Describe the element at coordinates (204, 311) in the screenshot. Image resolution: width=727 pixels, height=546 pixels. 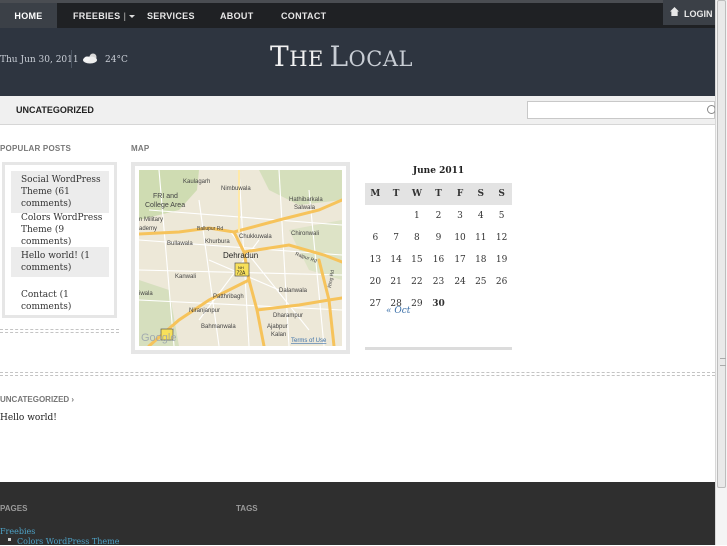
I see `map-label: Niranjanpur` at that location.